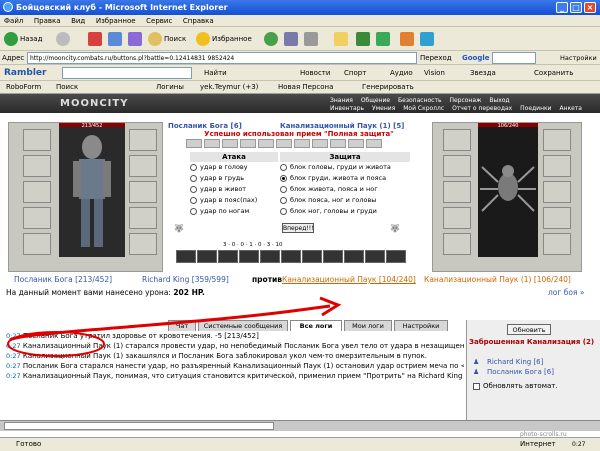 This screenshot has height=451, width=600. I want to click on fighter-left-name: Посланик Бога [6], so click(205, 126).